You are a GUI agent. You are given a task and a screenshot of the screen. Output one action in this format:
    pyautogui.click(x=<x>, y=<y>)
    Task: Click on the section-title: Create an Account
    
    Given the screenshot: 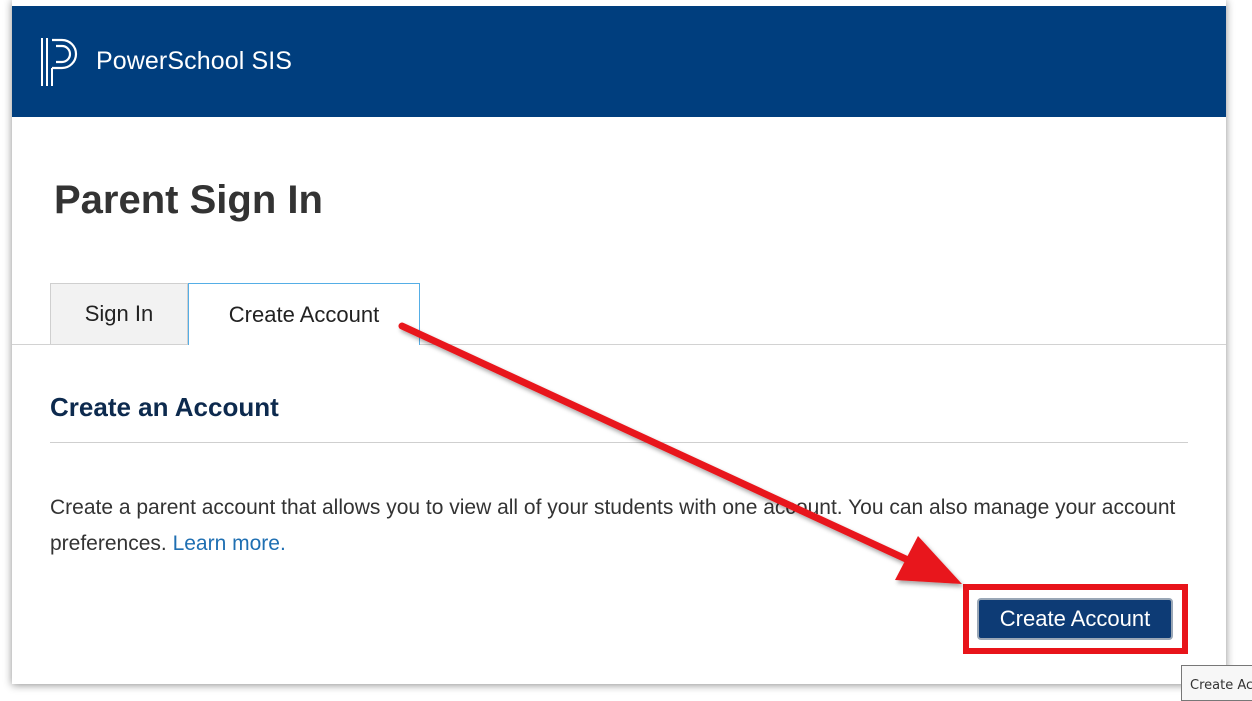 What is the action you would take?
    pyautogui.click(x=164, y=407)
    